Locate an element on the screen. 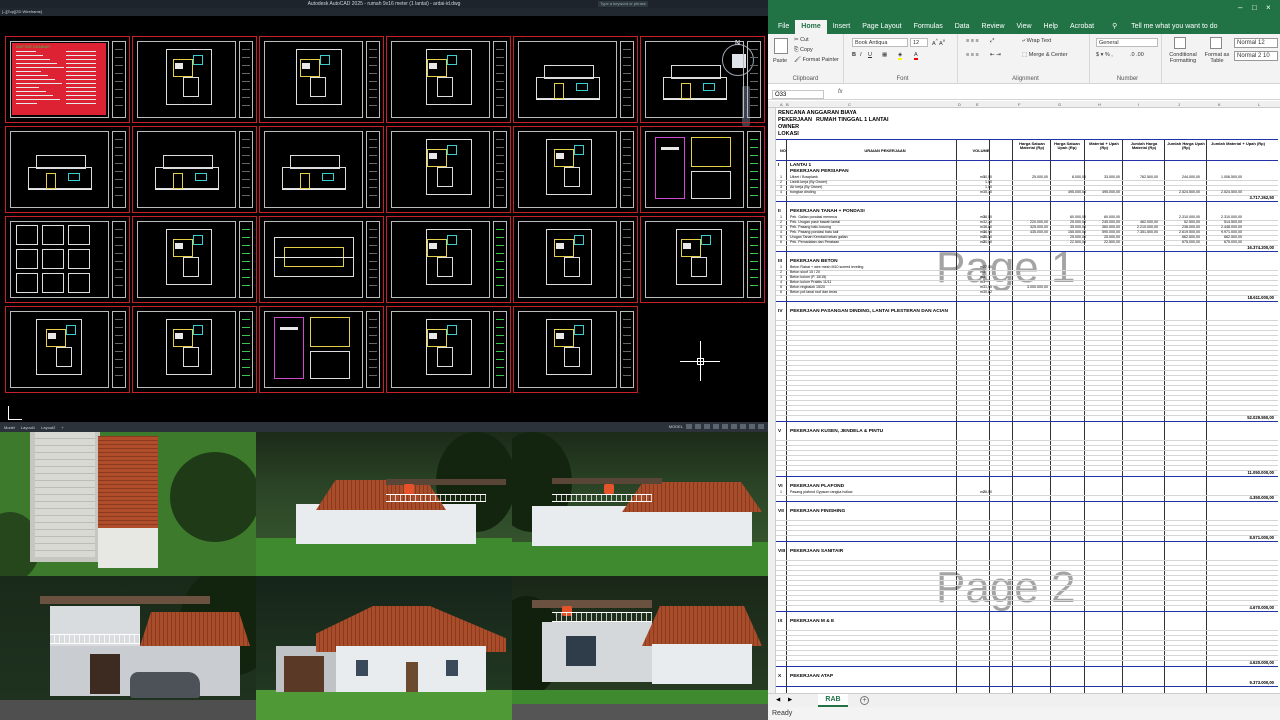  column-heading: Jumlah Harga Material (Rp) is located at coordinates (1144, 146).